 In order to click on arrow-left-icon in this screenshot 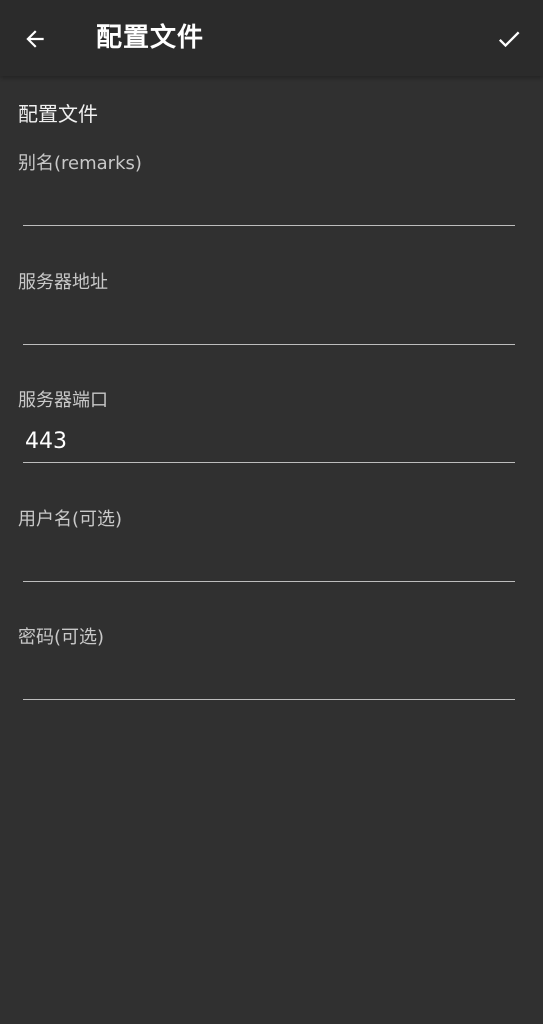, I will do `click(35, 39)`.